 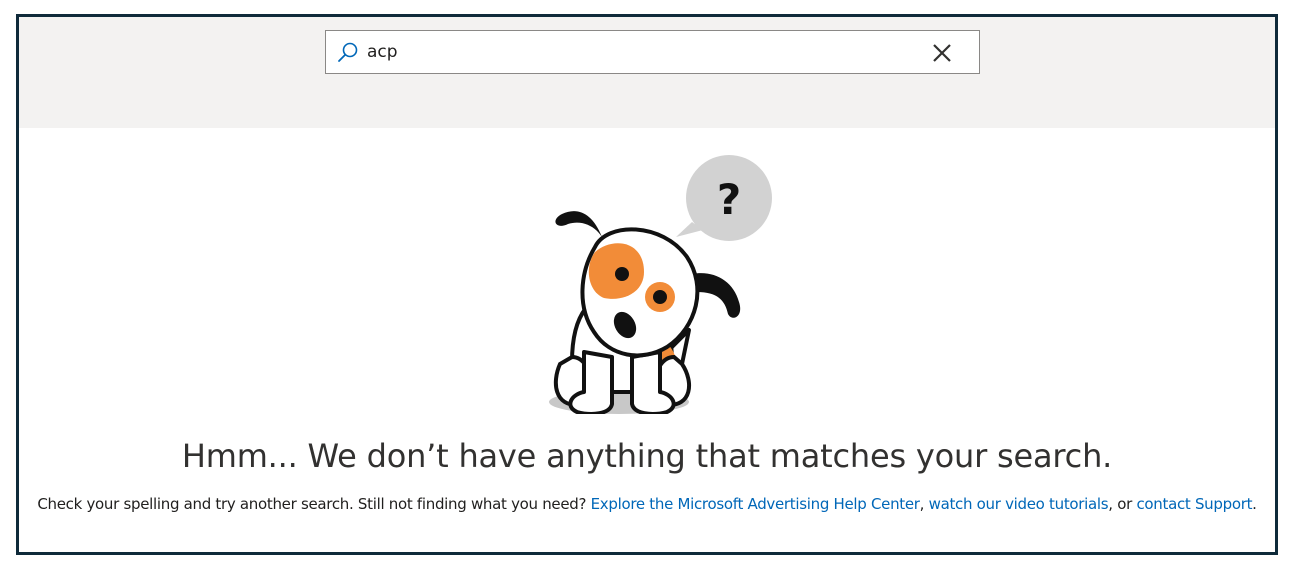 What do you see at coordinates (348, 52) in the screenshot?
I see `search-icon` at bounding box center [348, 52].